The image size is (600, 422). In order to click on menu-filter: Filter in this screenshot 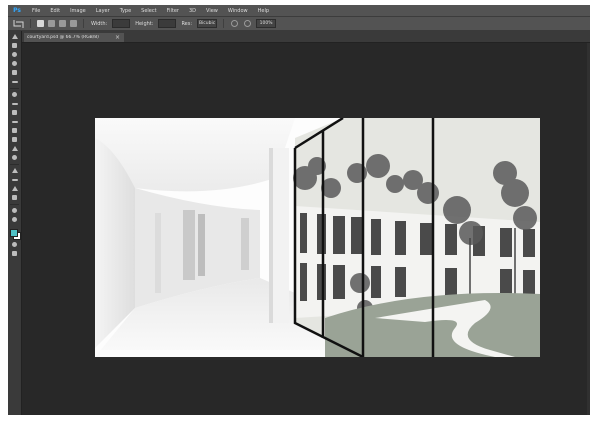, I will do `click(173, 11)`.